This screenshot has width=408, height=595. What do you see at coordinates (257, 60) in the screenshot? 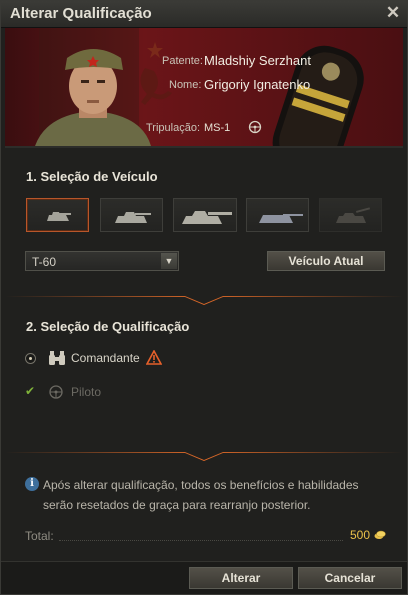
I see `rank-value: Mladshiy Serzhant` at bounding box center [257, 60].